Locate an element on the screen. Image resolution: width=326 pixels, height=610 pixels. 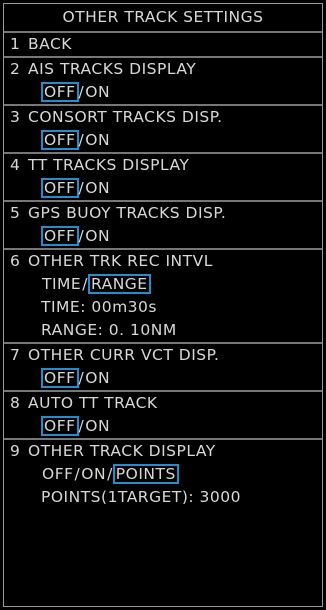
item-label: CONSORT TRACKS DISP. is located at coordinates (125, 117).